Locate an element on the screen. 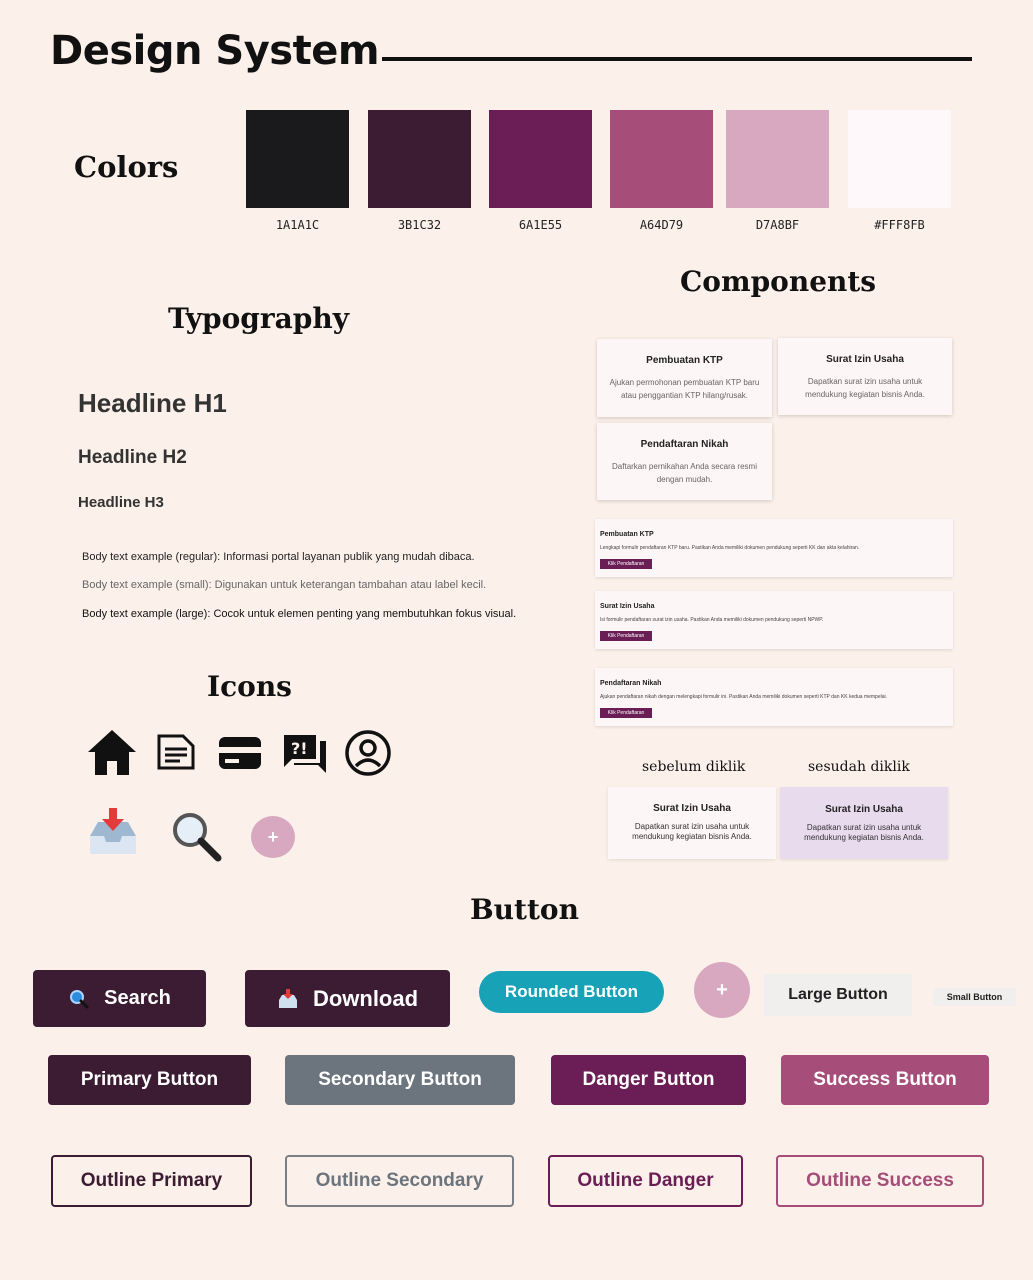 The image size is (1033, 1280). plus-icon: + is located at coordinates (722, 989).